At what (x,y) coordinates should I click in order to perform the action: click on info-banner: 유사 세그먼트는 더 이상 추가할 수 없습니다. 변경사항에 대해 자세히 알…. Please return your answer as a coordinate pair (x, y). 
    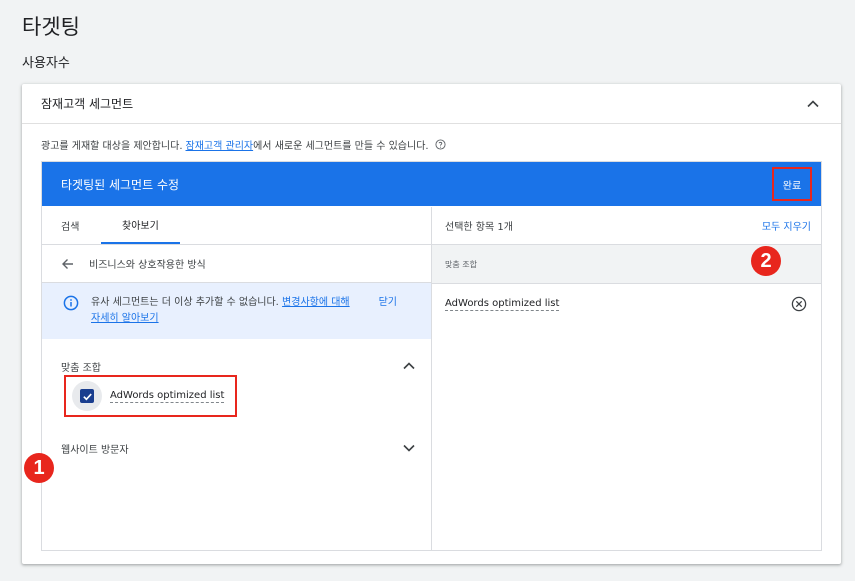
    Looking at the image, I should click on (236, 311).